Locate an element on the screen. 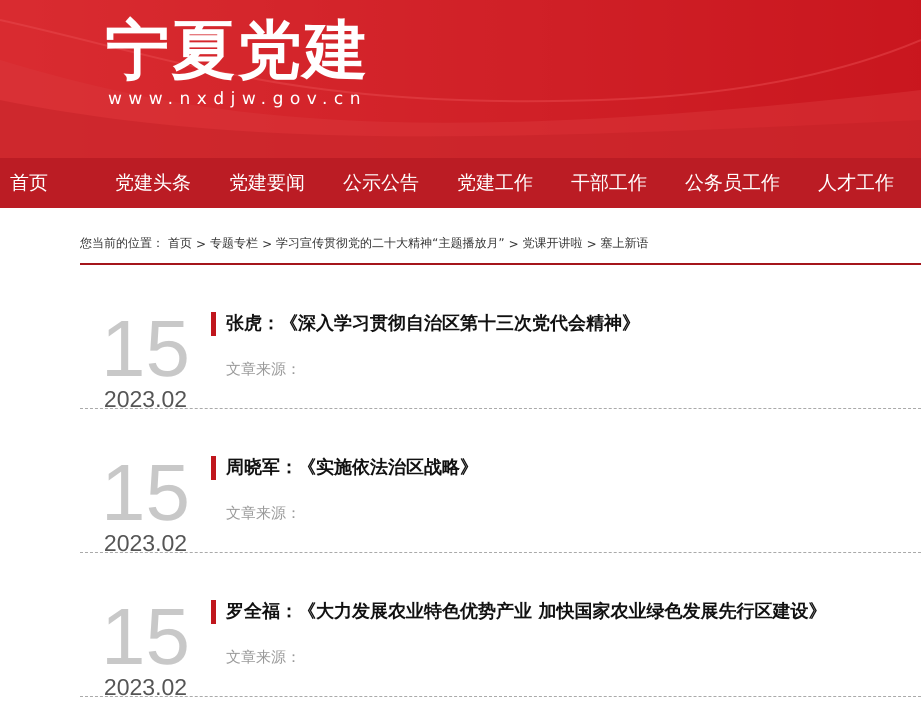 The height and width of the screenshot is (712, 921). article-title-link: 罗全福：《大力发展农业特色优势产业 加快国家农业绿色发展先行区建设》 is located at coordinates (518, 612).